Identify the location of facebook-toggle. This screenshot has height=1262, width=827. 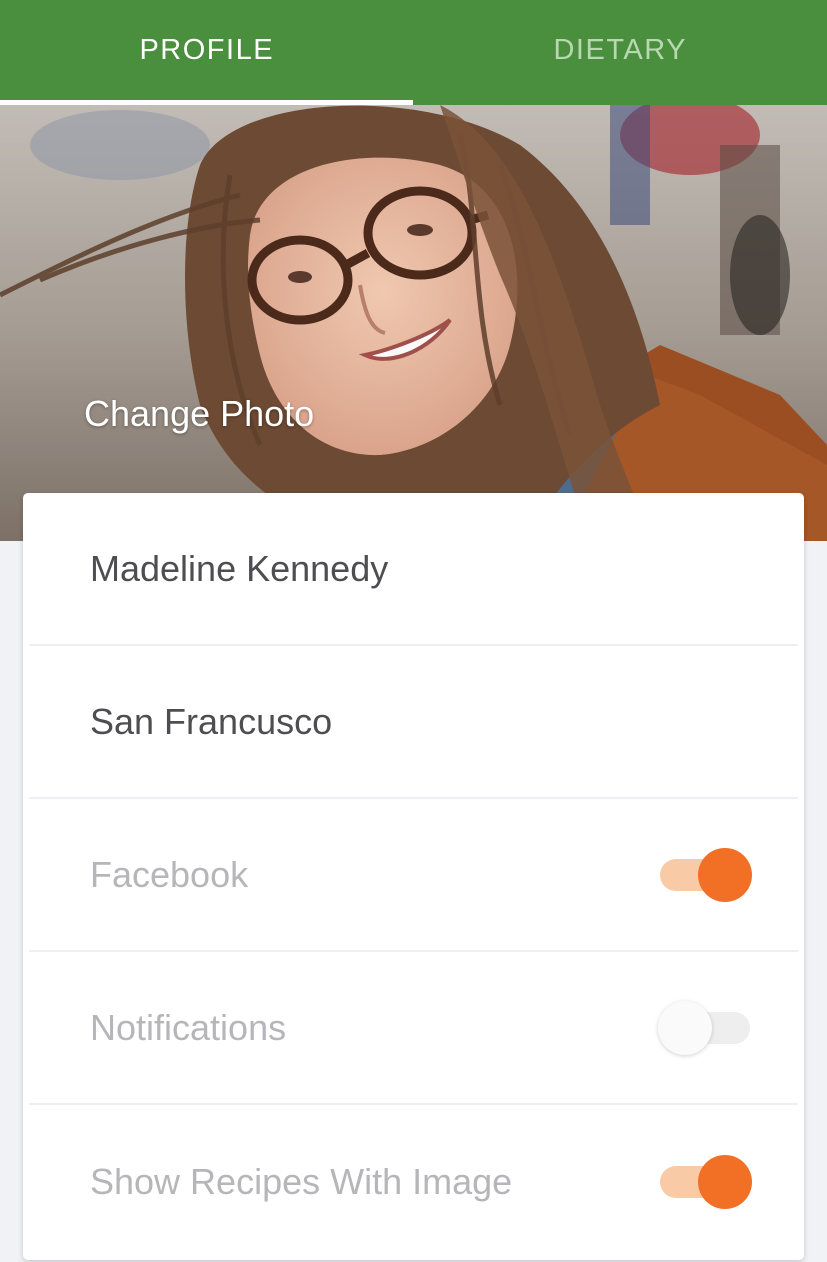
(706, 875).